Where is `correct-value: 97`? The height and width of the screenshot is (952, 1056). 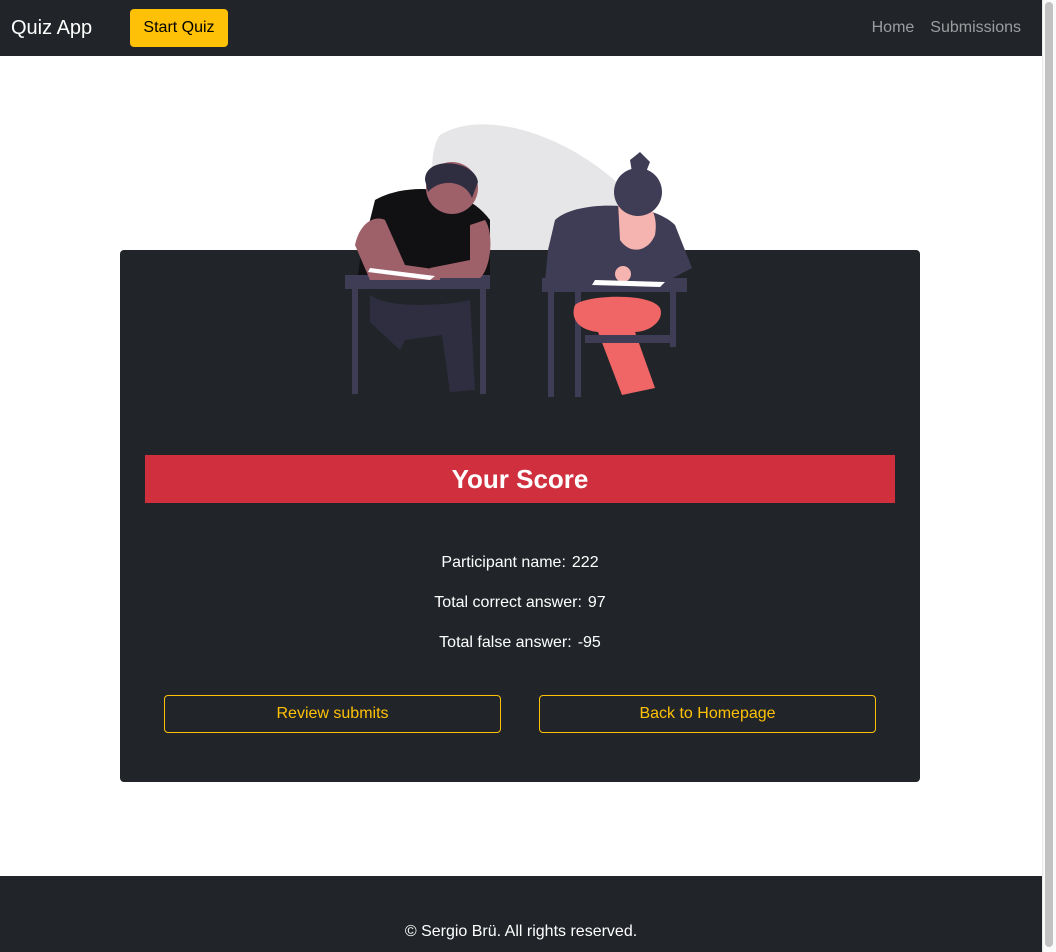
correct-value: 97 is located at coordinates (596, 602).